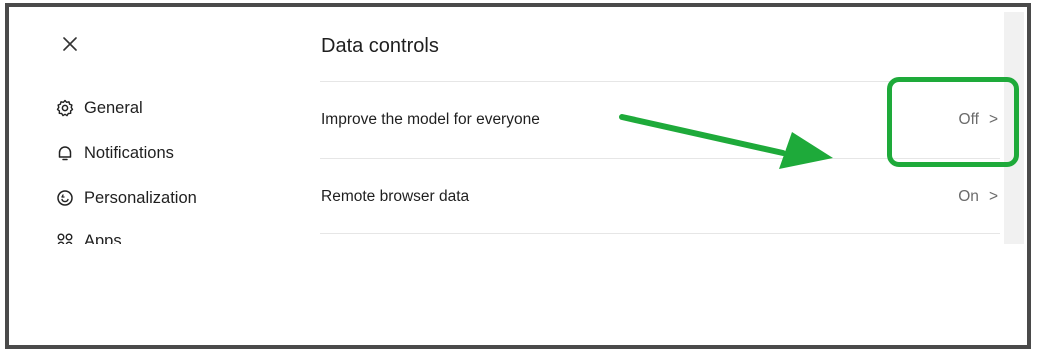 This screenshot has height=357, width=1042. What do you see at coordinates (726, 141) in the screenshot?
I see `annotation-arrow` at bounding box center [726, 141].